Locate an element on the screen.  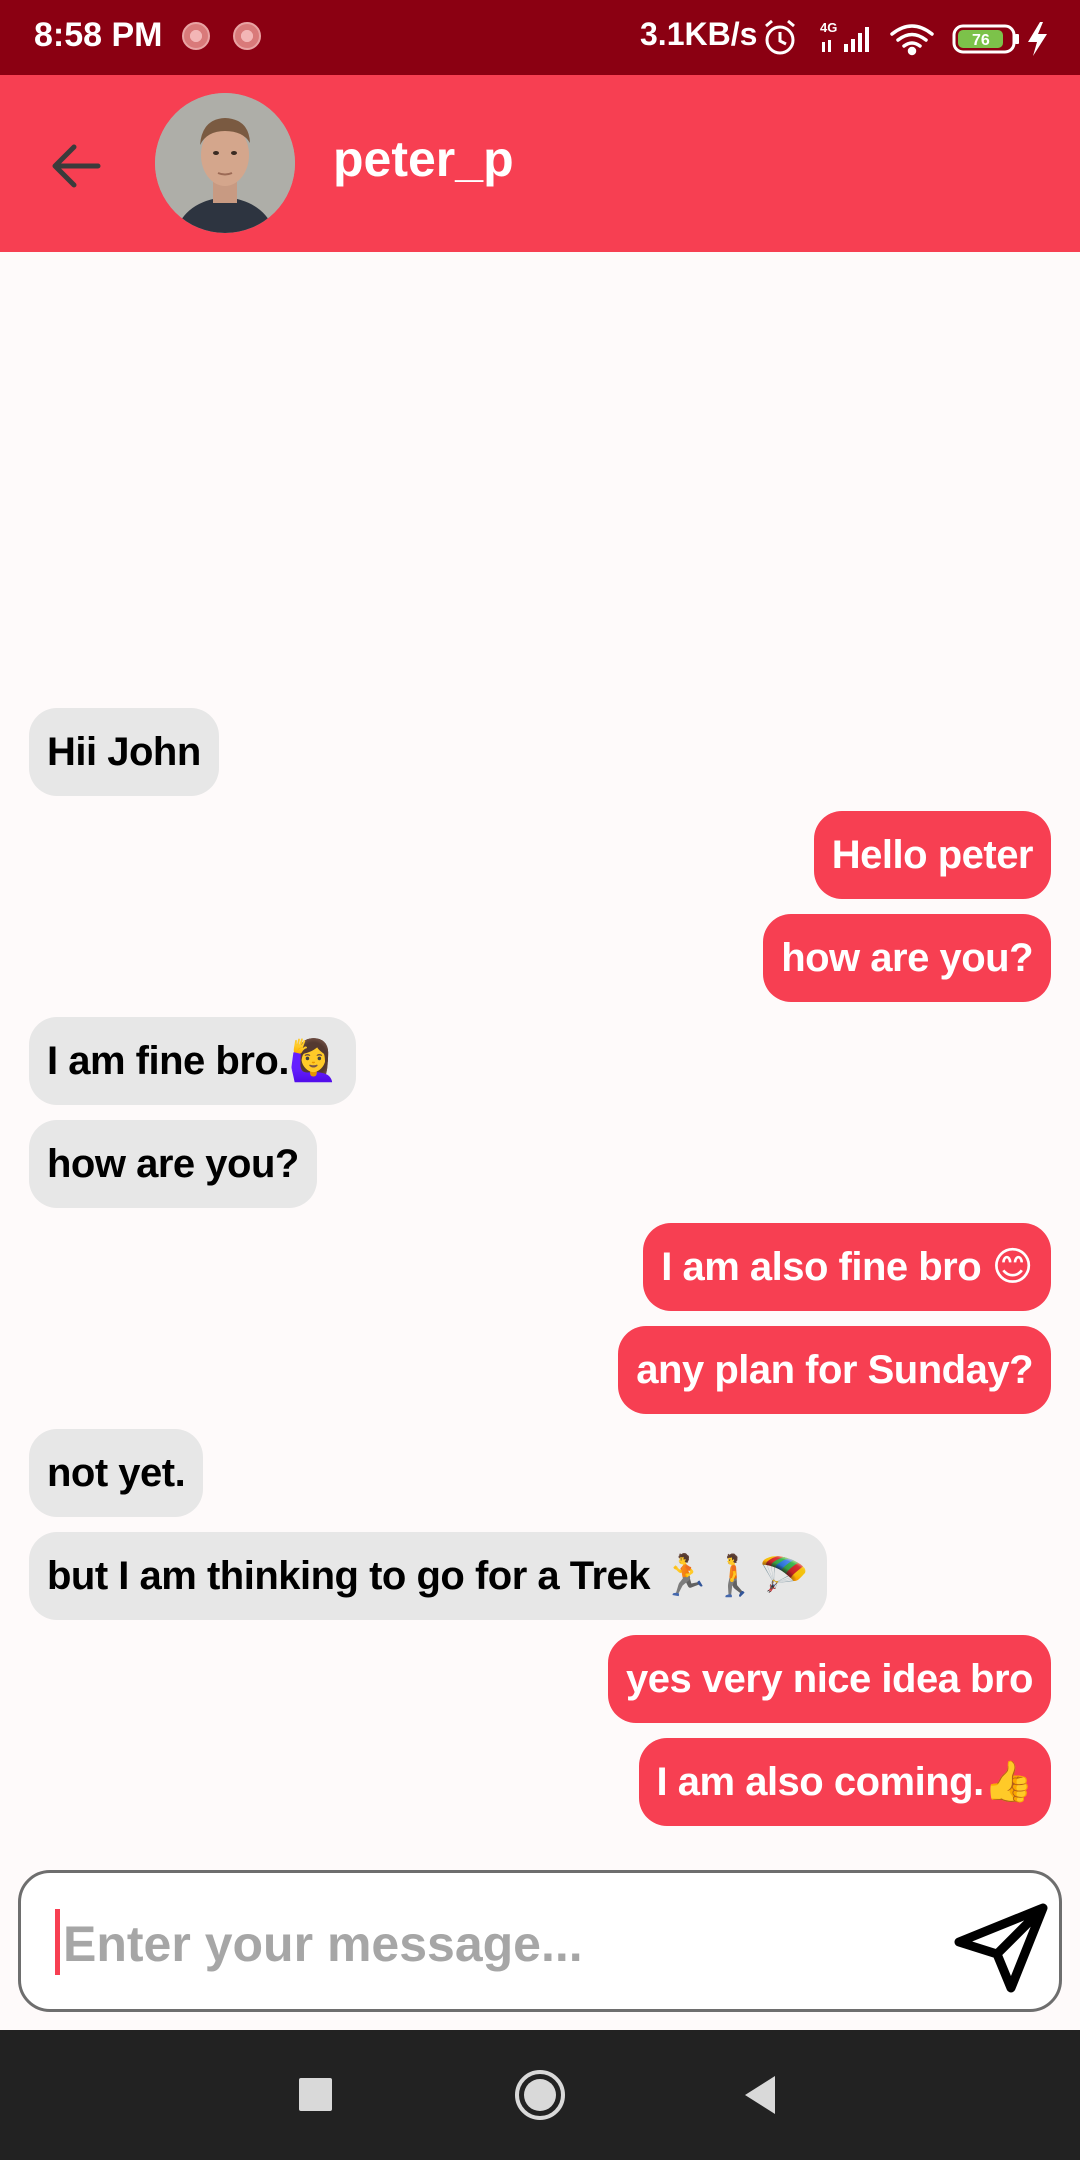
message-bubble-incoming: how are you? is located at coordinates (173, 1164).